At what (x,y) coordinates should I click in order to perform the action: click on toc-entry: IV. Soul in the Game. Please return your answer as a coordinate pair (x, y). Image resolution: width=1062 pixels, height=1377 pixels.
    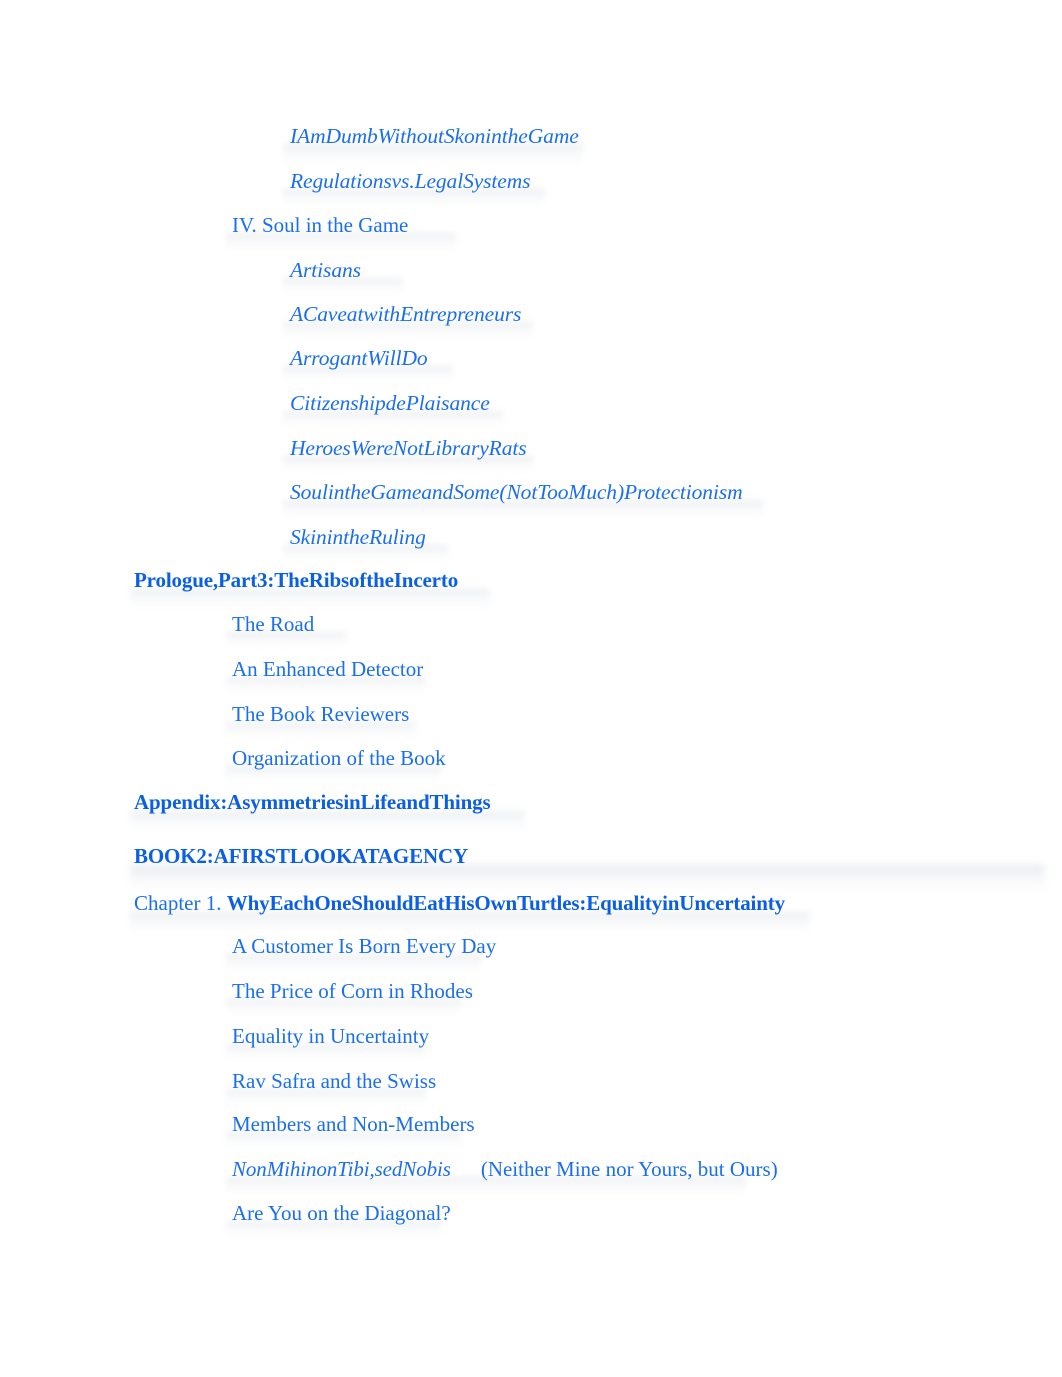
    Looking at the image, I should click on (320, 225).